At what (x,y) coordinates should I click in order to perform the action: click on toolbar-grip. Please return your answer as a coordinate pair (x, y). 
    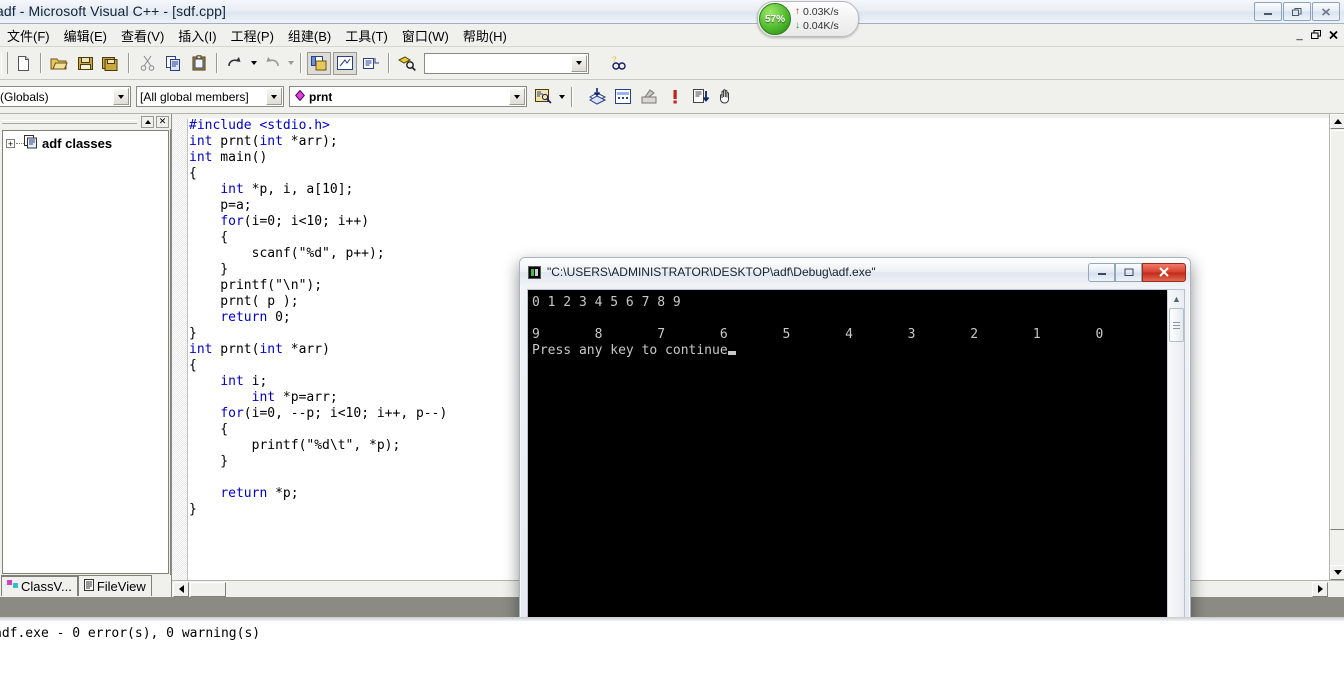
    Looking at the image, I should click on (4, 63).